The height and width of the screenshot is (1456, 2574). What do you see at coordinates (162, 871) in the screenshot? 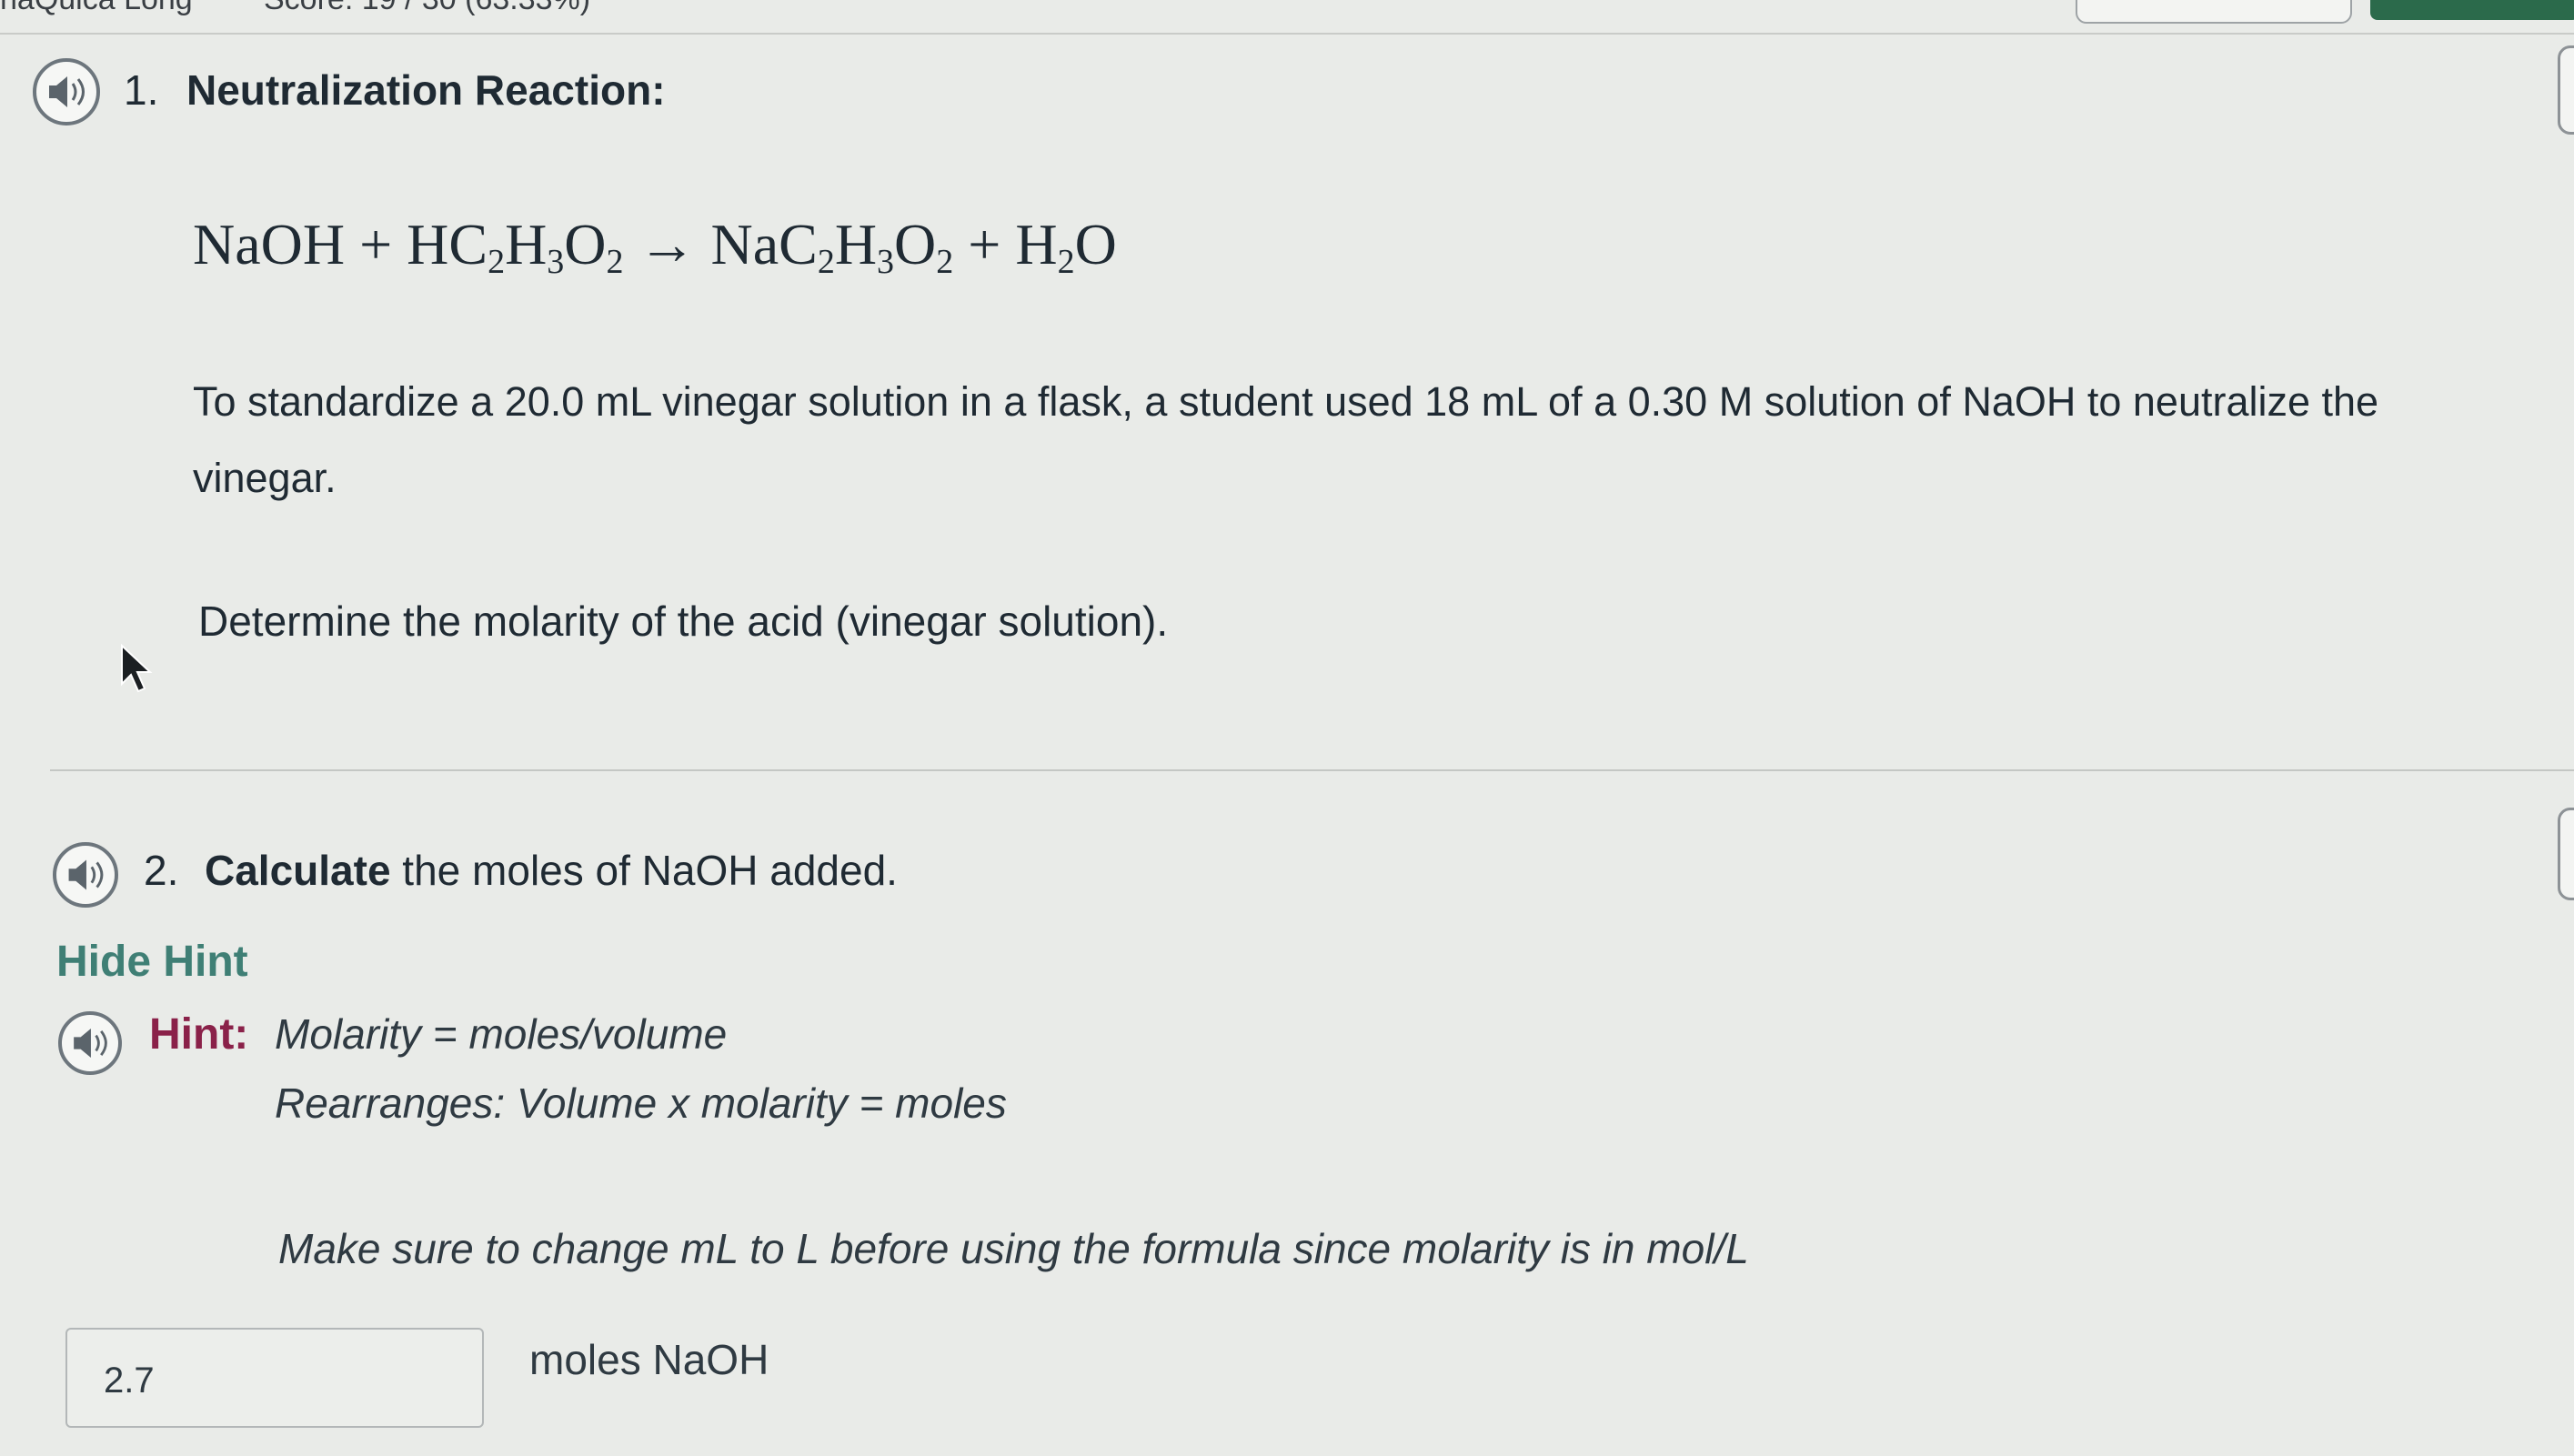
I see `question-2-number: 2.` at bounding box center [162, 871].